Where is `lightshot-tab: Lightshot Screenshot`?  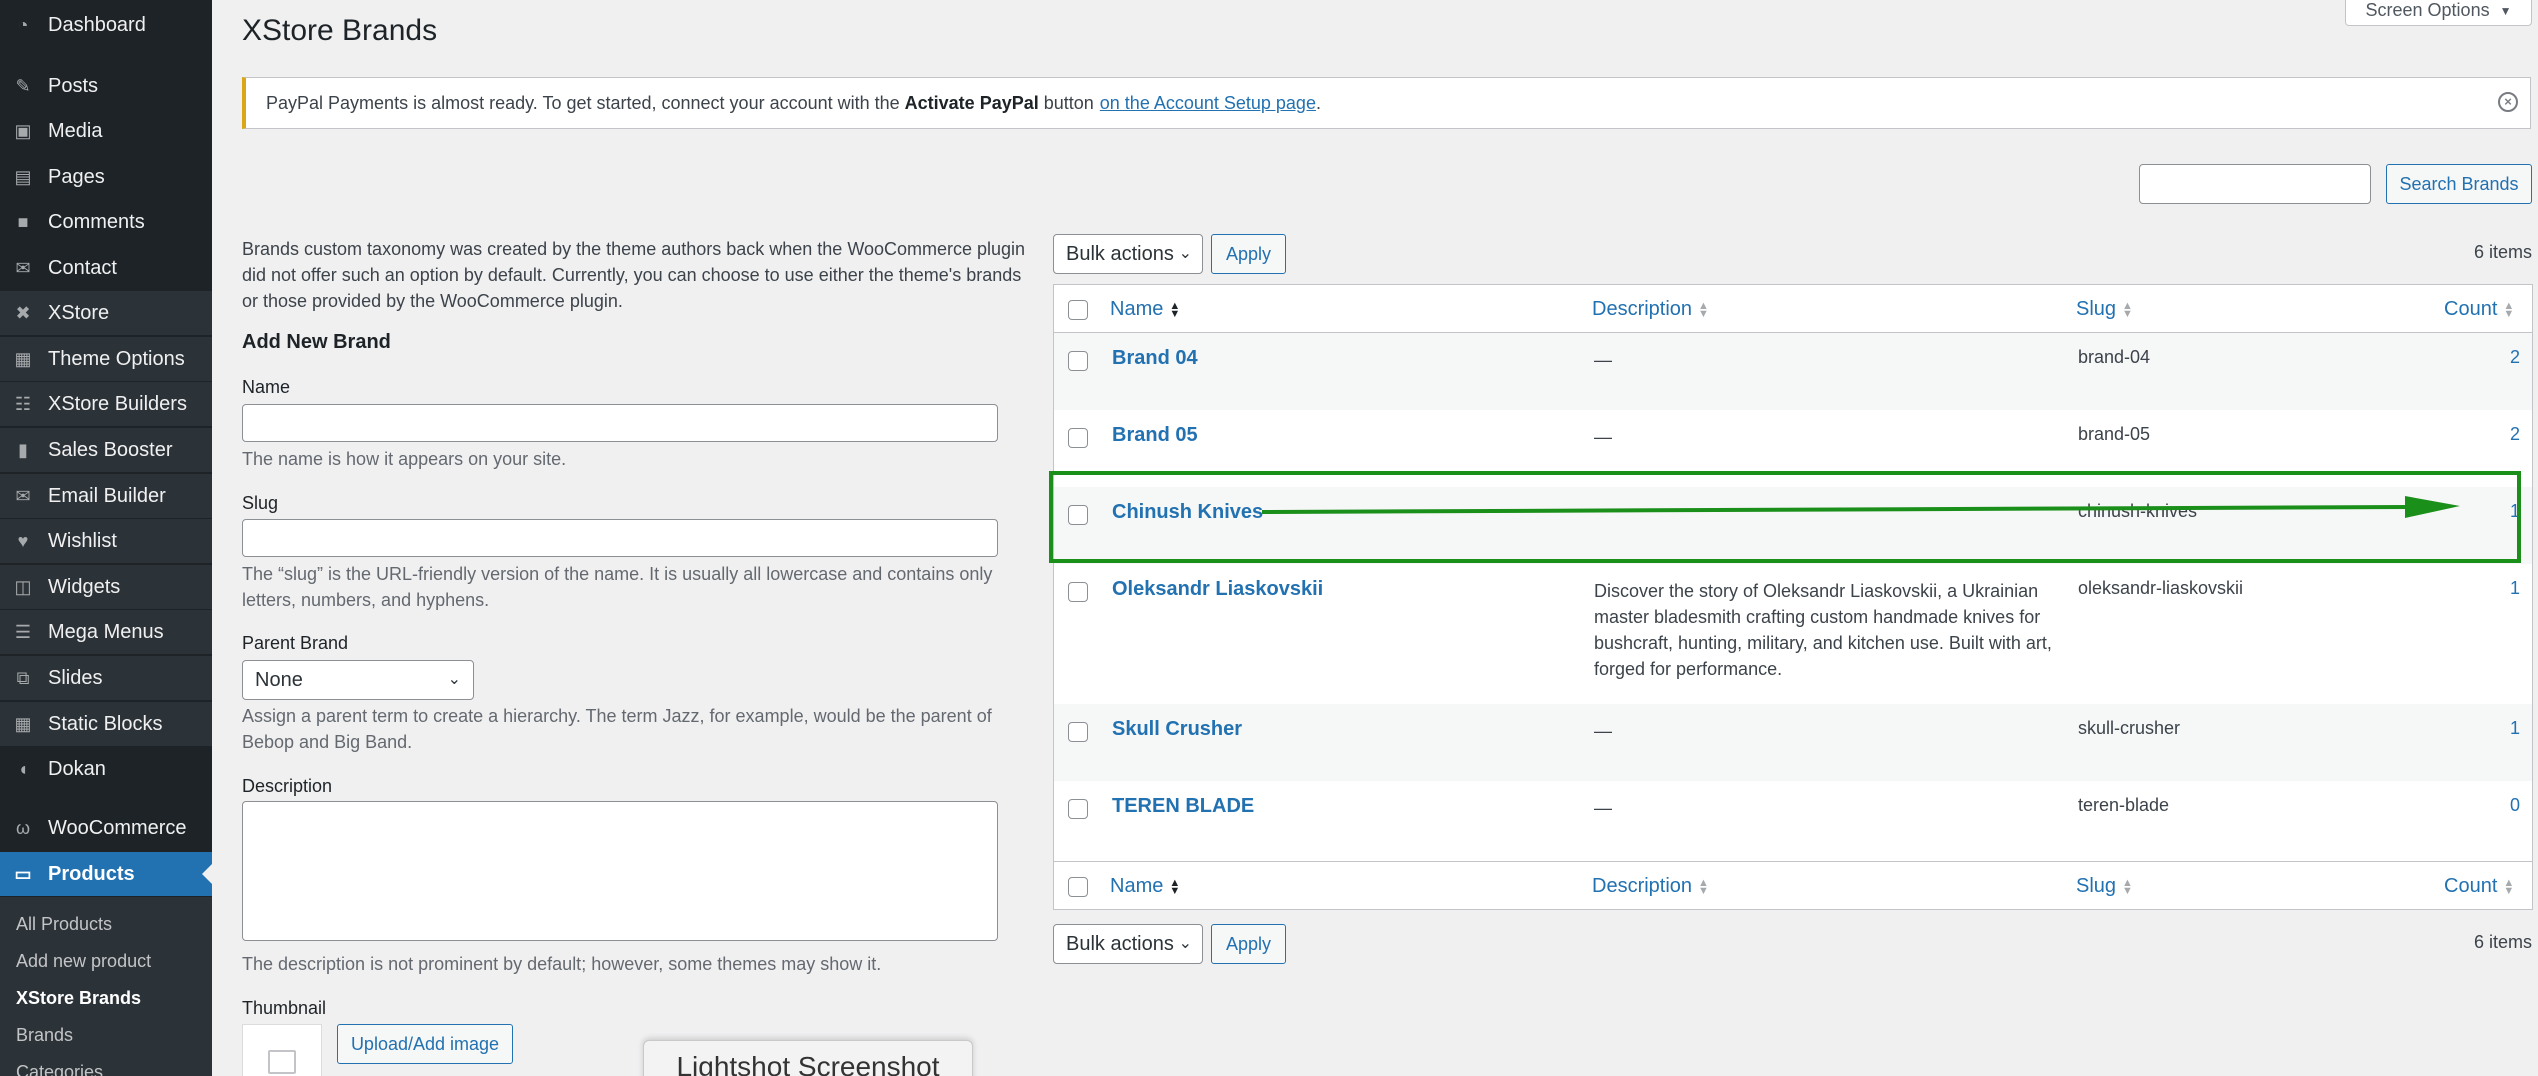 lightshot-tab: Lightshot Screenshot is located at coordinates (808, 1058).